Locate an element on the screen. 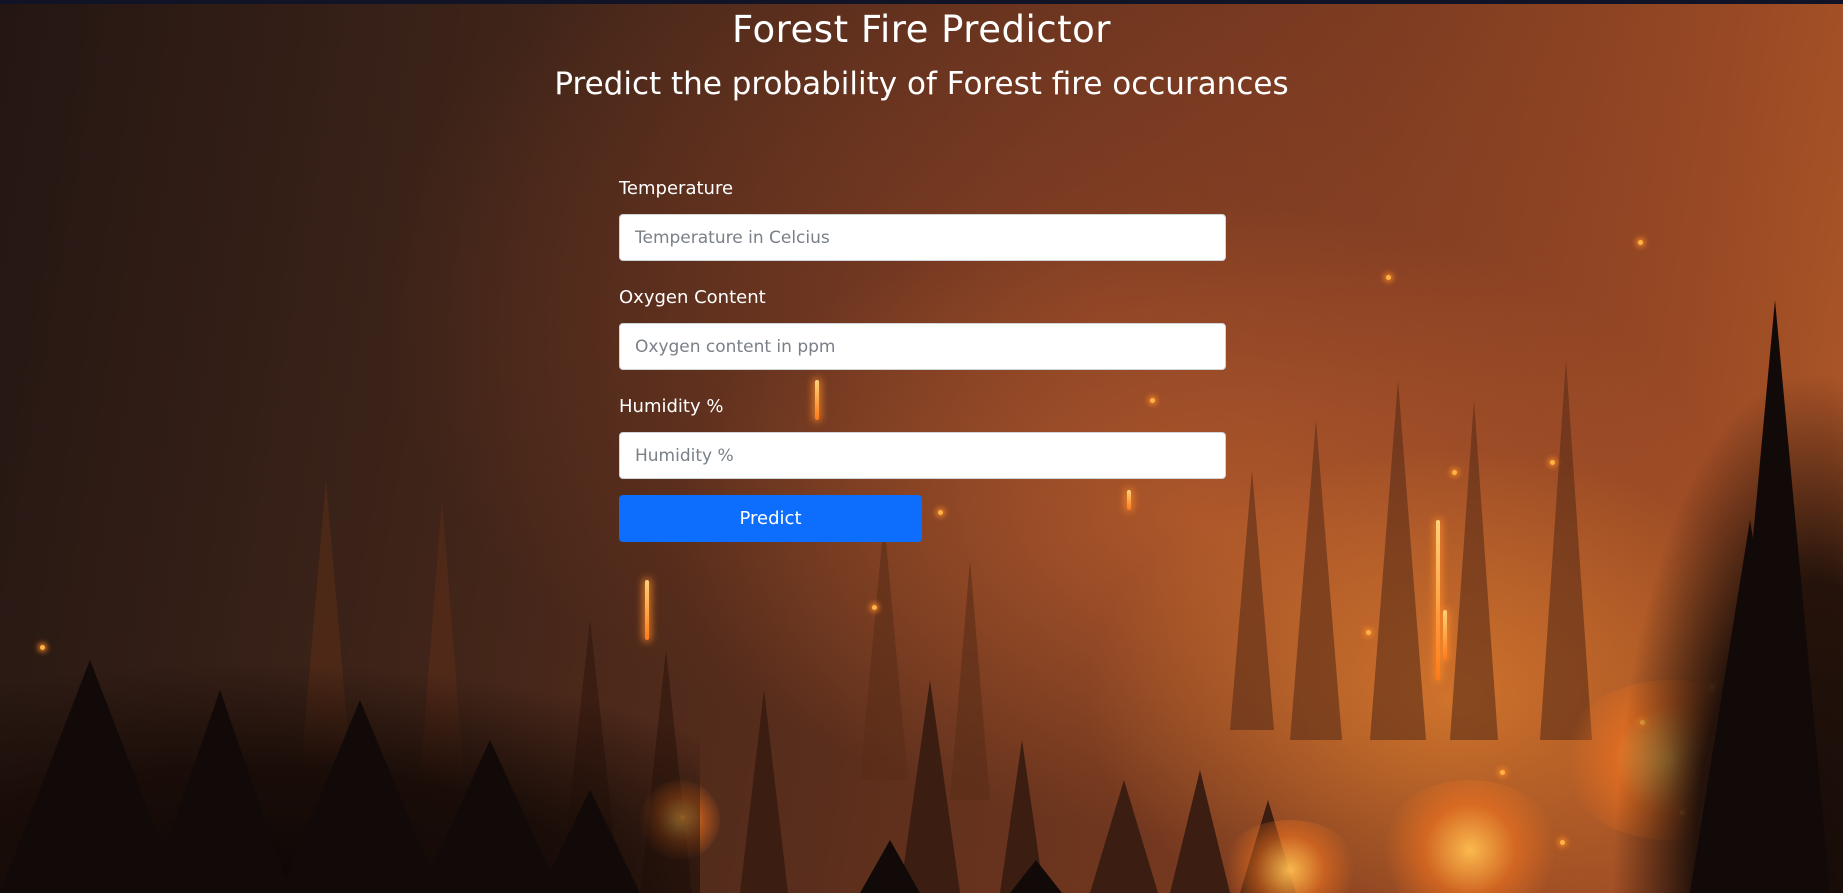  temperature-label: Temperature is located at coordinates (676, 188).